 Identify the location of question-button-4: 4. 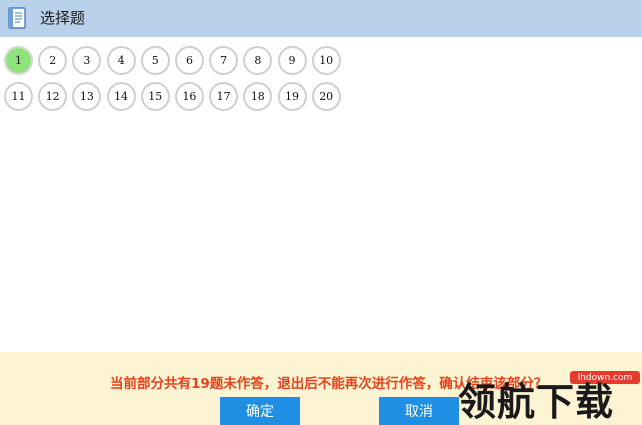
(121, 60).